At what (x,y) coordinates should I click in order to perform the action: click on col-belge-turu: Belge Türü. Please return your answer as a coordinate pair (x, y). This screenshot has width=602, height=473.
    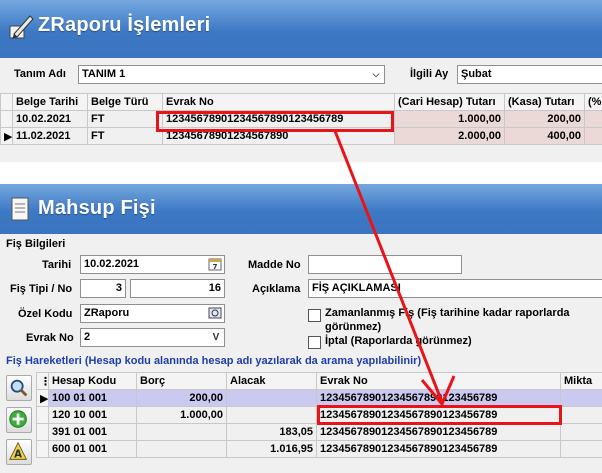
    Looking at the image, I should click on (125, 102).